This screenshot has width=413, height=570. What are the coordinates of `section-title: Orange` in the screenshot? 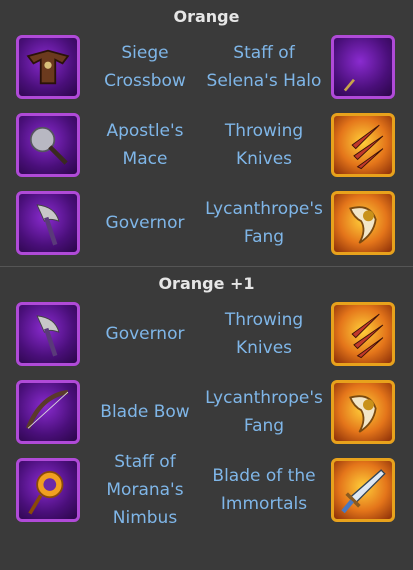 It's located at (206, 16).